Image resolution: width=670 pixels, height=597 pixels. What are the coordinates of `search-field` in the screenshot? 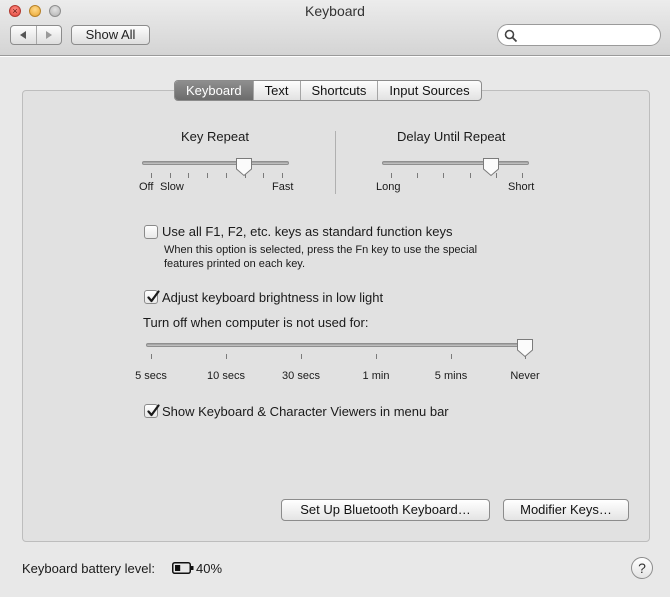 It's located at (579, 35).